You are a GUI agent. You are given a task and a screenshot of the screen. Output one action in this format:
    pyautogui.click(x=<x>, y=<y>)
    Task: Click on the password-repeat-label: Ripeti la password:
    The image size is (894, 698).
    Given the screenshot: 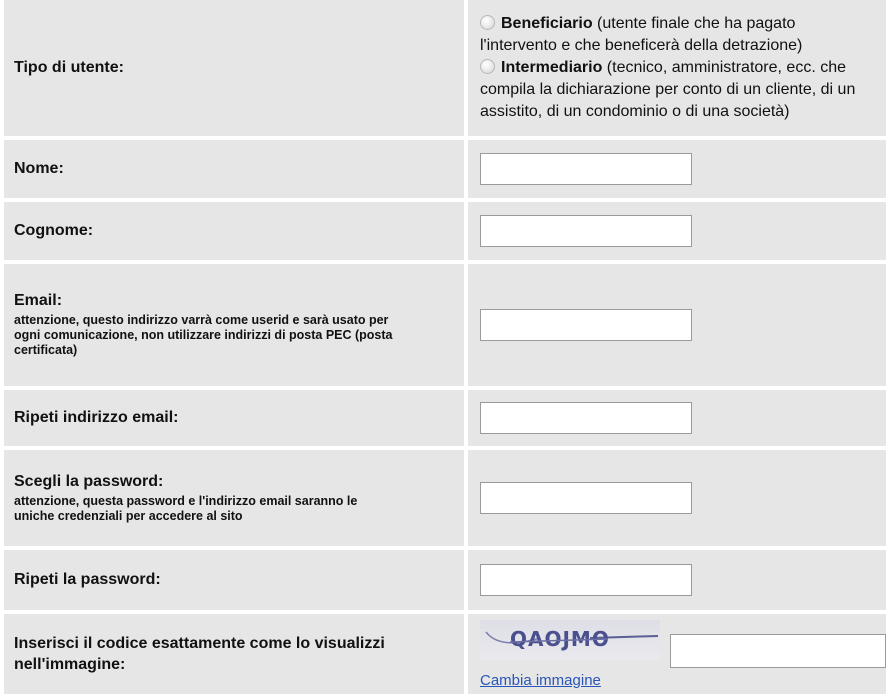 What is the action you would take?
    pyautogui.click(x=87, y=579)
    